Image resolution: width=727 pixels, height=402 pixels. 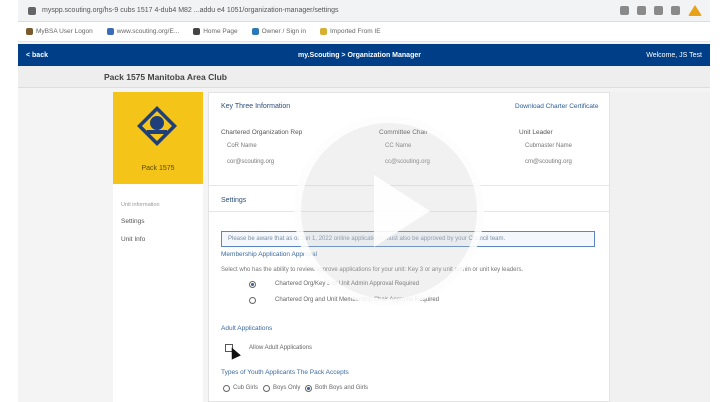 I want to click on youth-option-label: Cub Girls, so click(x=246, y=388).